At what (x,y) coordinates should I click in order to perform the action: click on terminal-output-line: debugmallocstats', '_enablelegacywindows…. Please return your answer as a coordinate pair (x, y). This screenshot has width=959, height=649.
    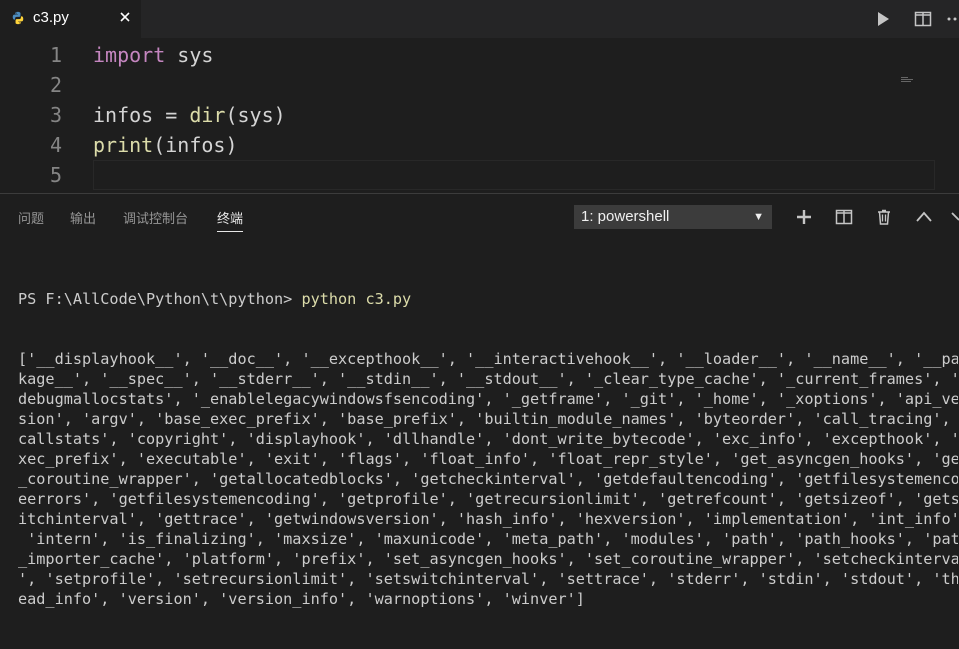
    Looking at the image, I should click on (488, 399).